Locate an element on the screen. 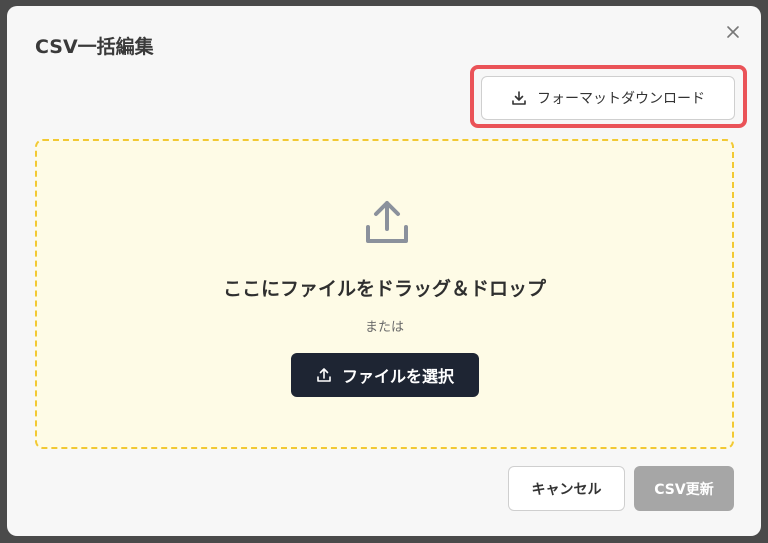  format-download-label: フォーマットダウンロード is located at coordinates (621, 99).